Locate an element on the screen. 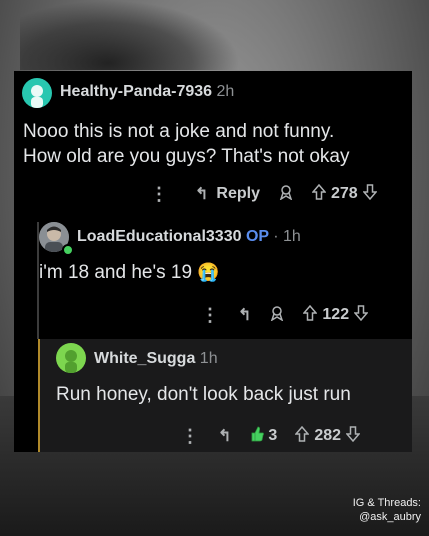 This screenshot has width=429, height=536. watermark-credit: IG & Threads: @ask_aubry is located at coordinates (387, 510).